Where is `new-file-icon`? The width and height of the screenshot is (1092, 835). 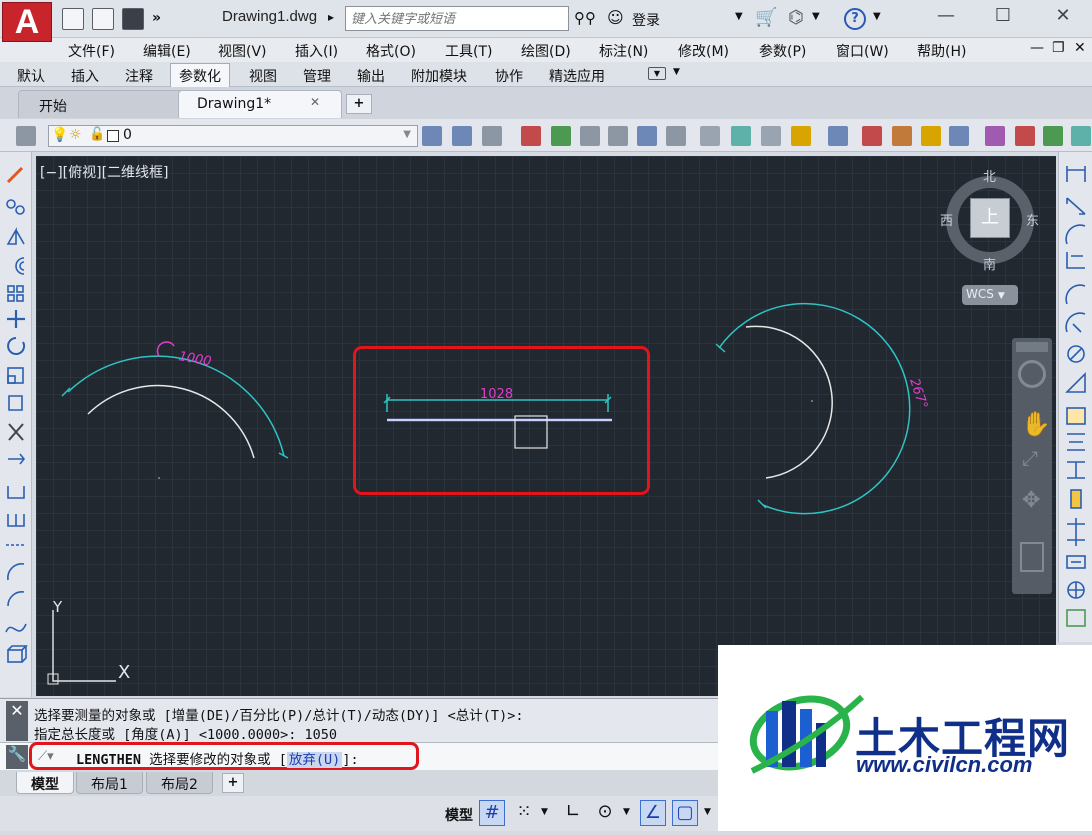
new-file-icon is located at coordinates (73, 19).